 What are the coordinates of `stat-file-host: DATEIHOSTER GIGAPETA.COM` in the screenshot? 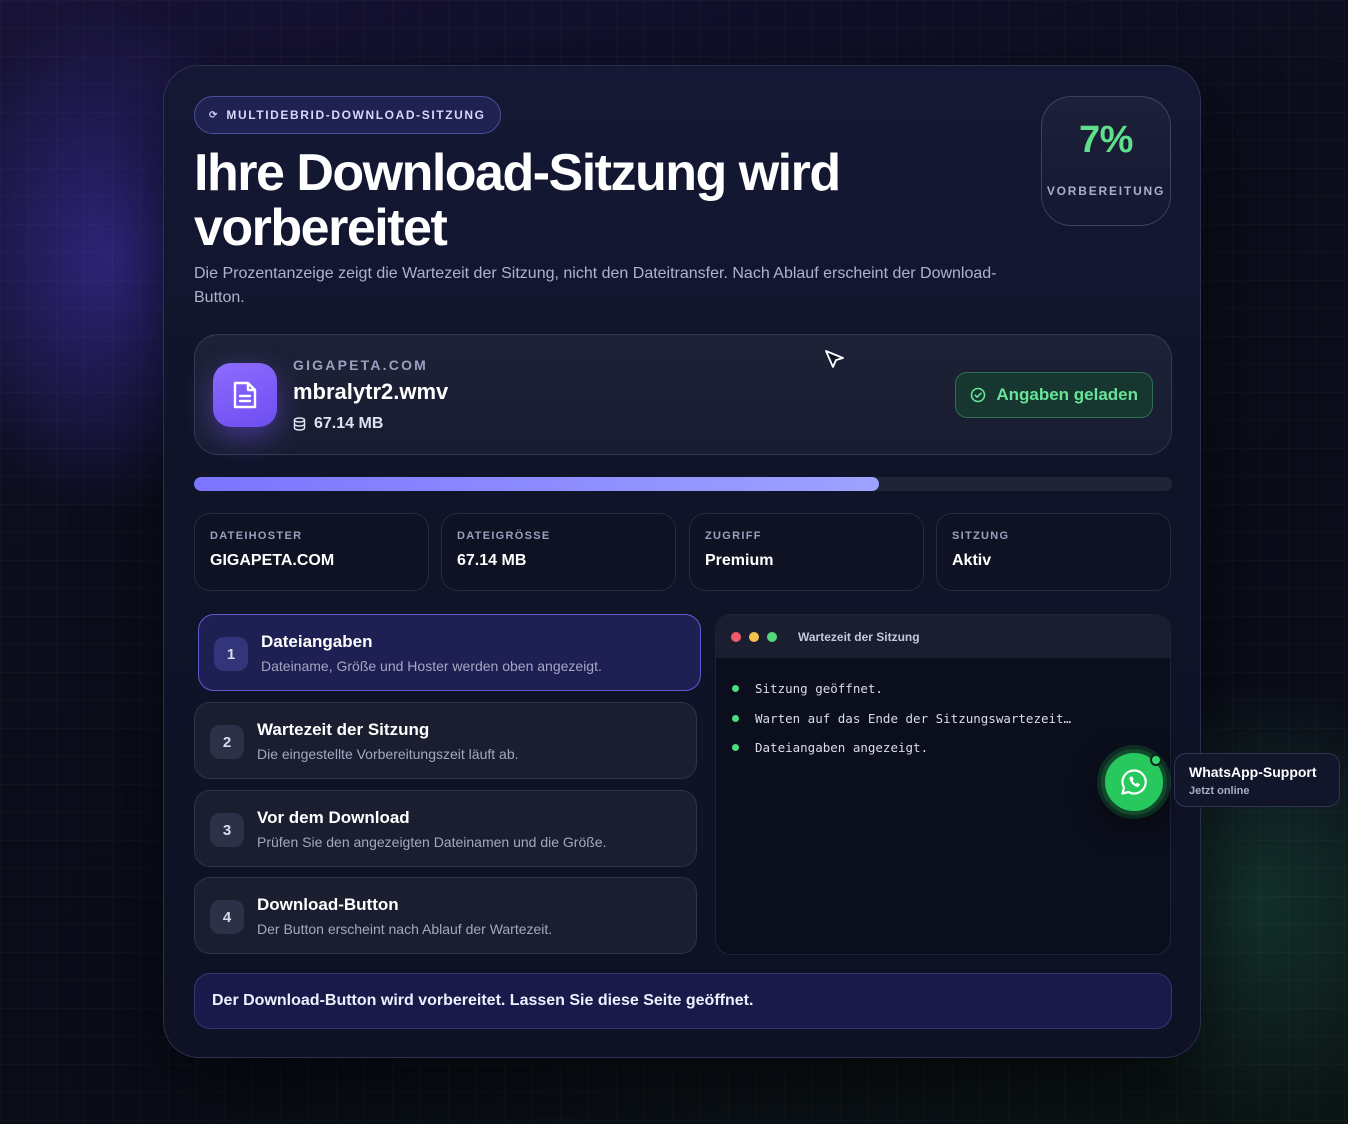 It's located at (311, 552).